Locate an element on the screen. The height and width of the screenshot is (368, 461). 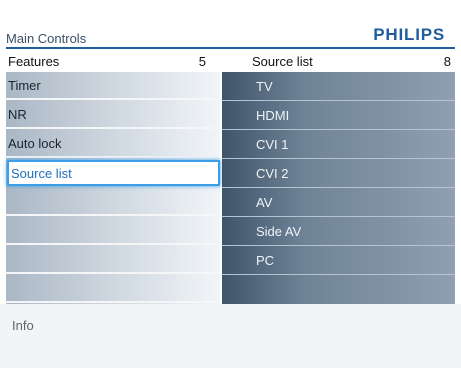
menu-item-nr: NR is located at coordinates (113, 115).